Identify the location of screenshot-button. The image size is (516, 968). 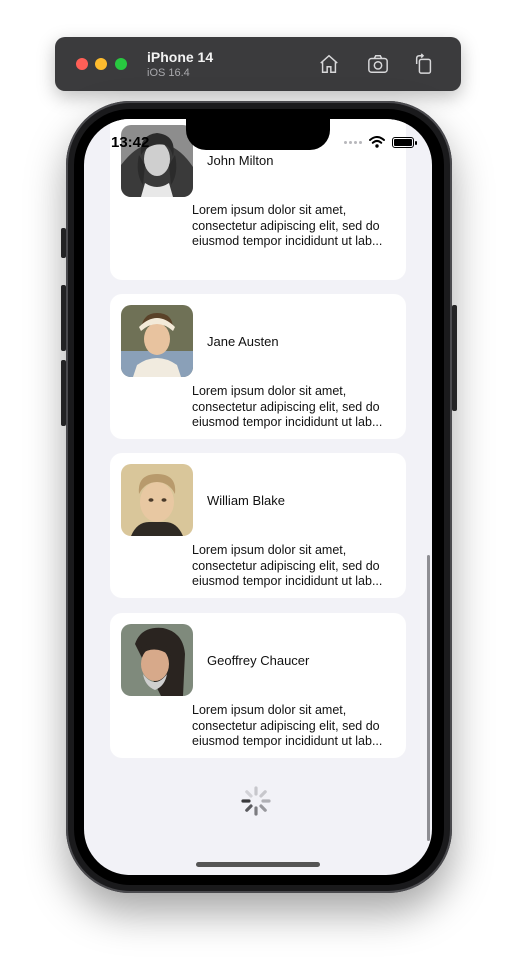
(378, 64).